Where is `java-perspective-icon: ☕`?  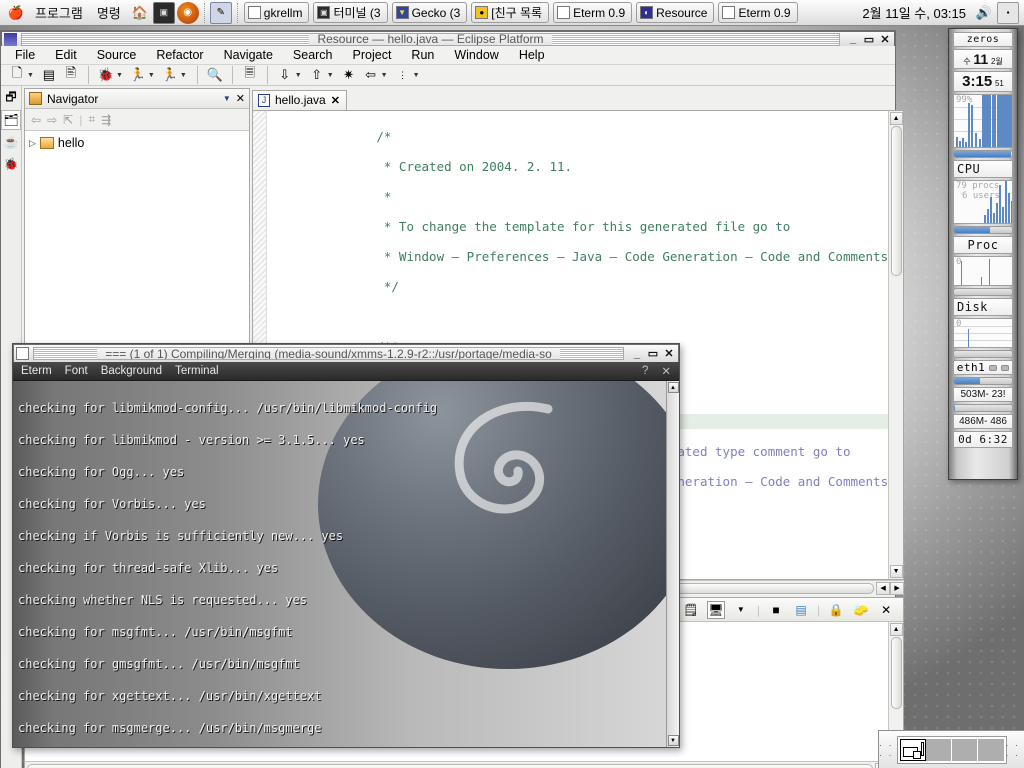
java-perspective-icon: ☕ is located at coordinates (11, 142).